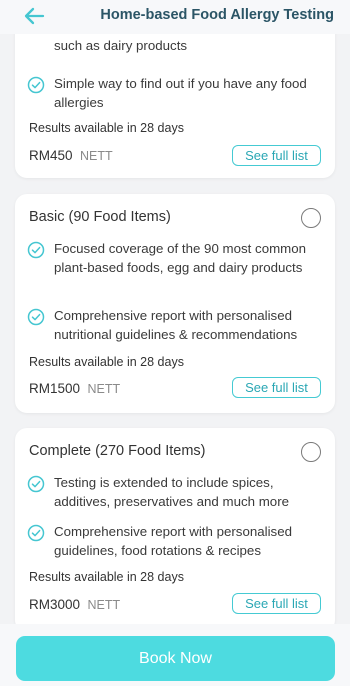  What do you see at coordinates (55, 388) in the screenshot?
I see `price-amount: RM1500` at bounding box center [55, 388].